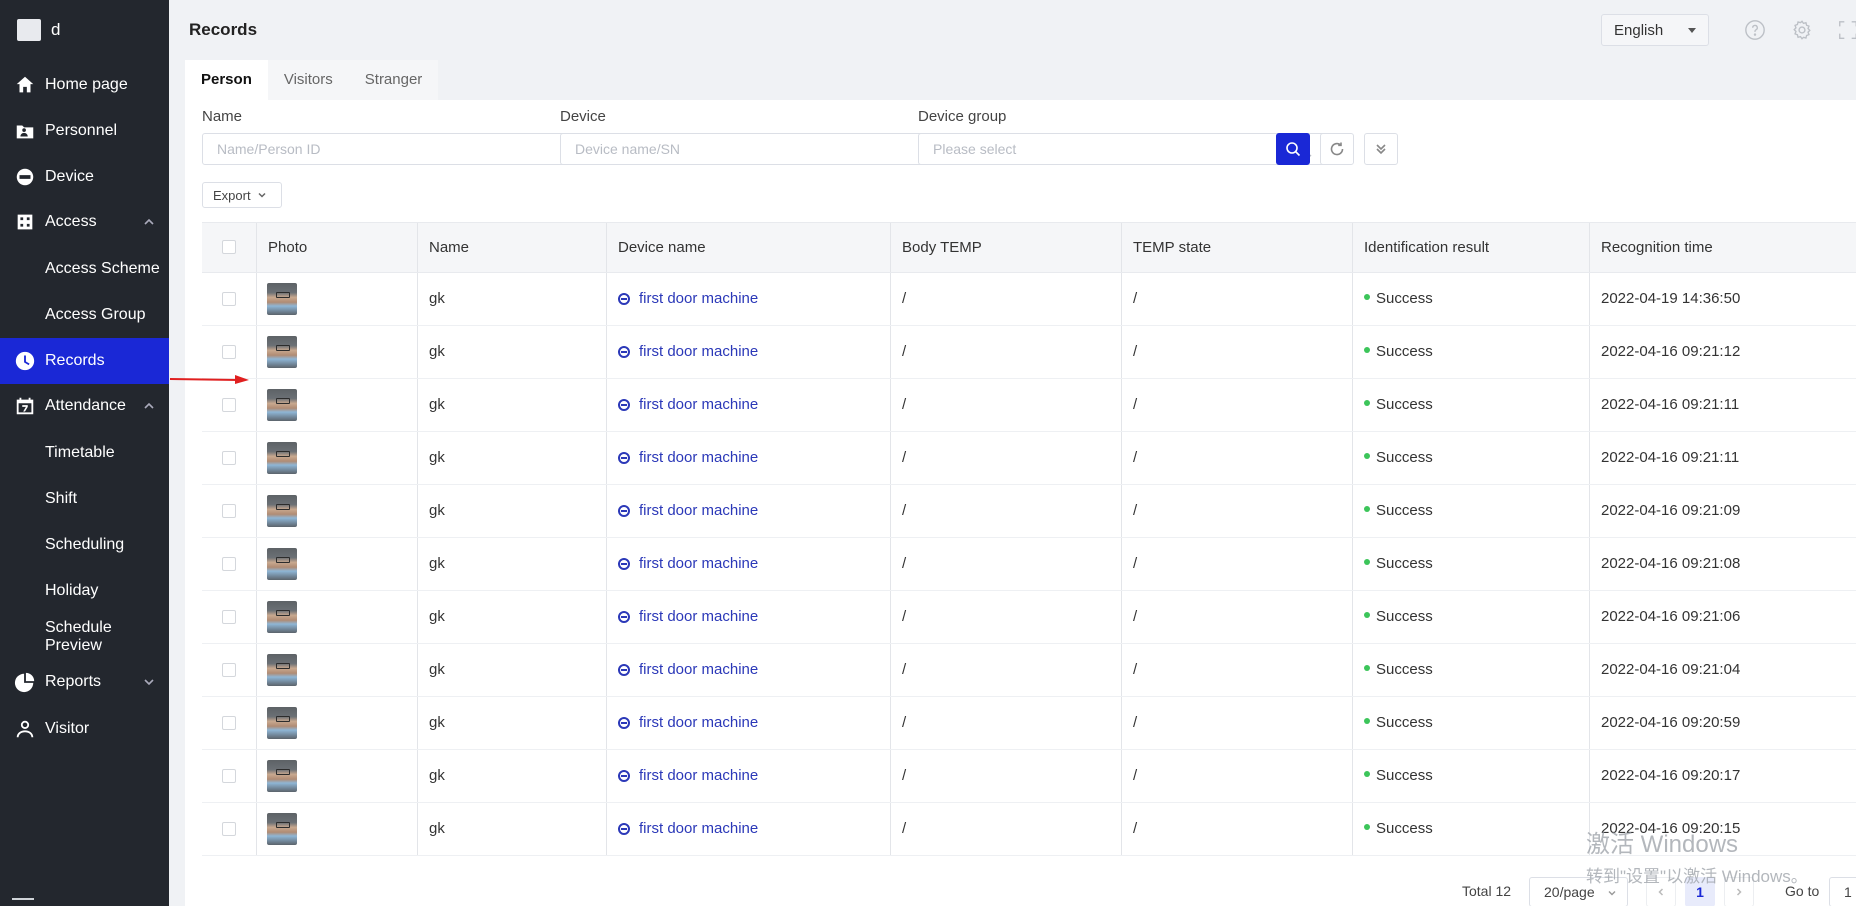  What do you see at coordinates (84, 545) in the screenshot?
I see `sidebar-item-scheduling: Scheduling` at bounding box center [84, 545].